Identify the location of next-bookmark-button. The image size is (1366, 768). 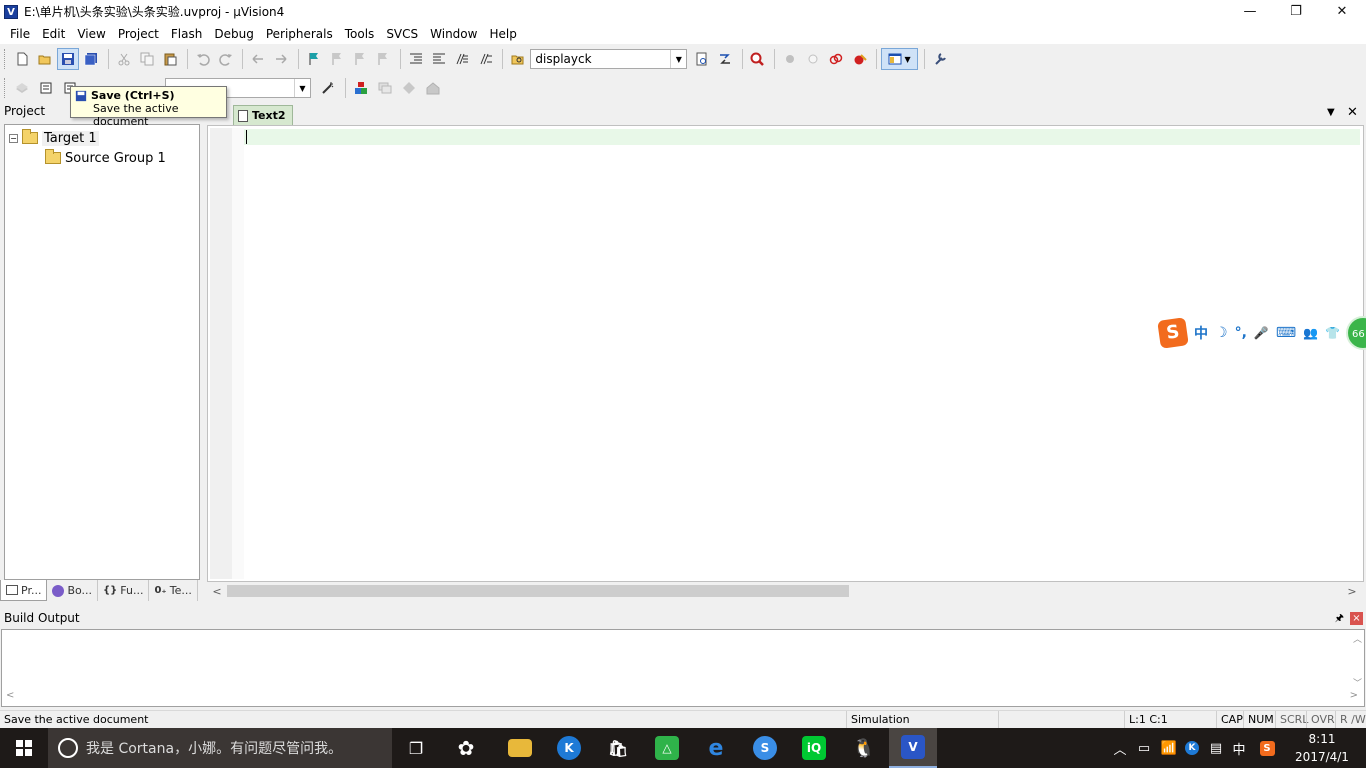
(360, 59).